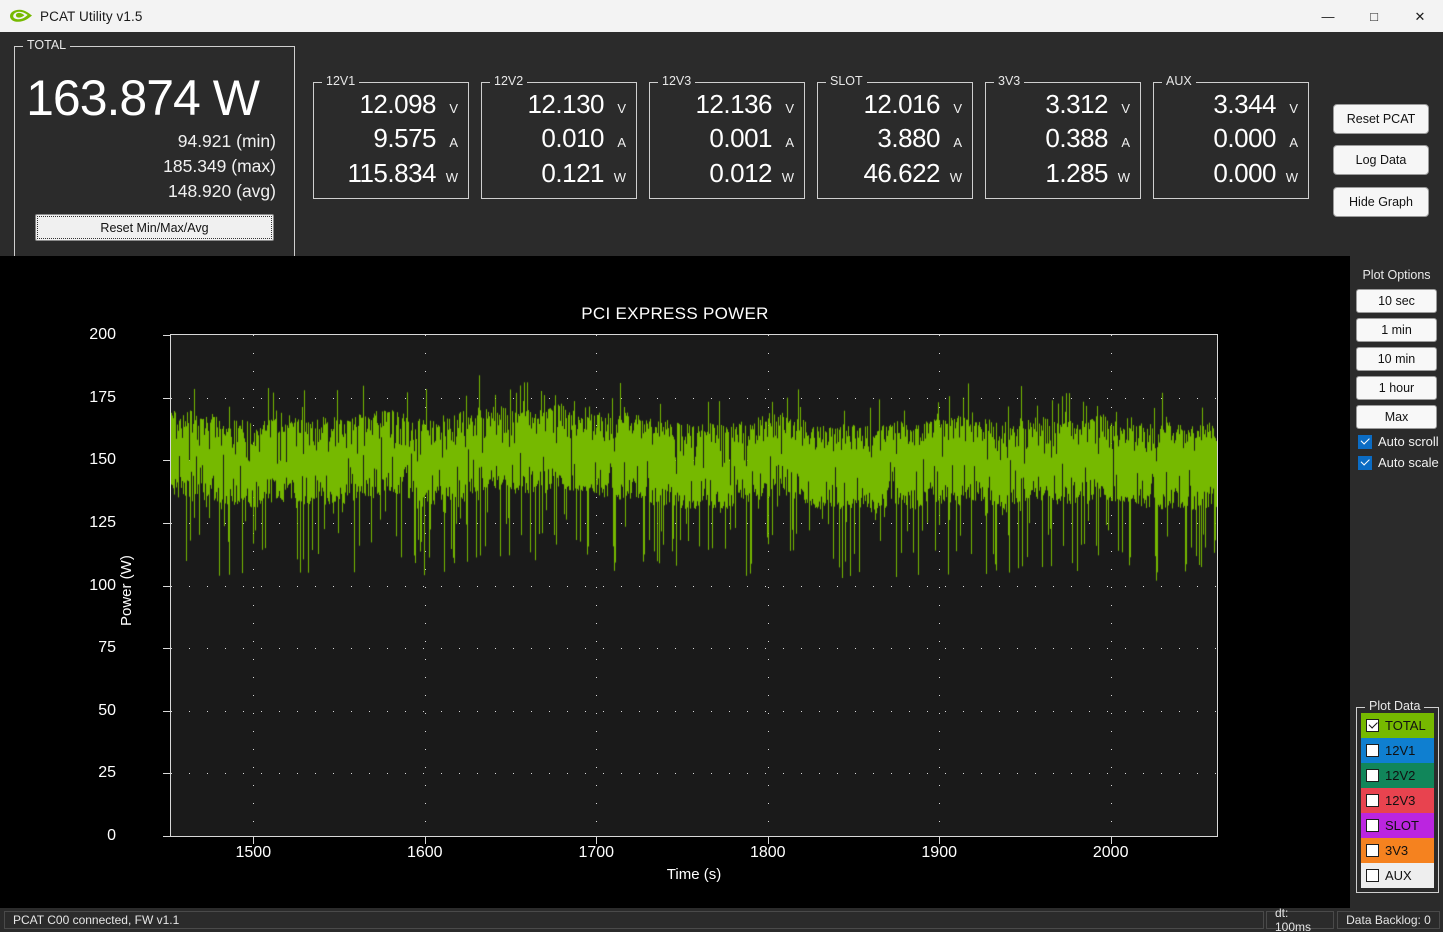 The width and height of the screenshot is (1443, 932). Describe the element at coordinates (939, 852) in the screenshot. I see `x-tick-label: 1900` at that location.